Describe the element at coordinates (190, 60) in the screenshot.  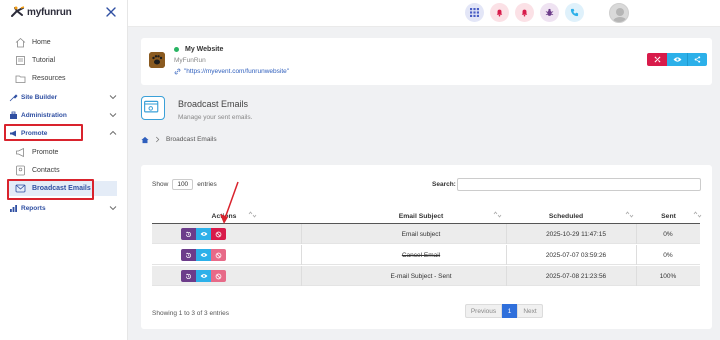
I see `site-organization: MyFunRun` at that location.